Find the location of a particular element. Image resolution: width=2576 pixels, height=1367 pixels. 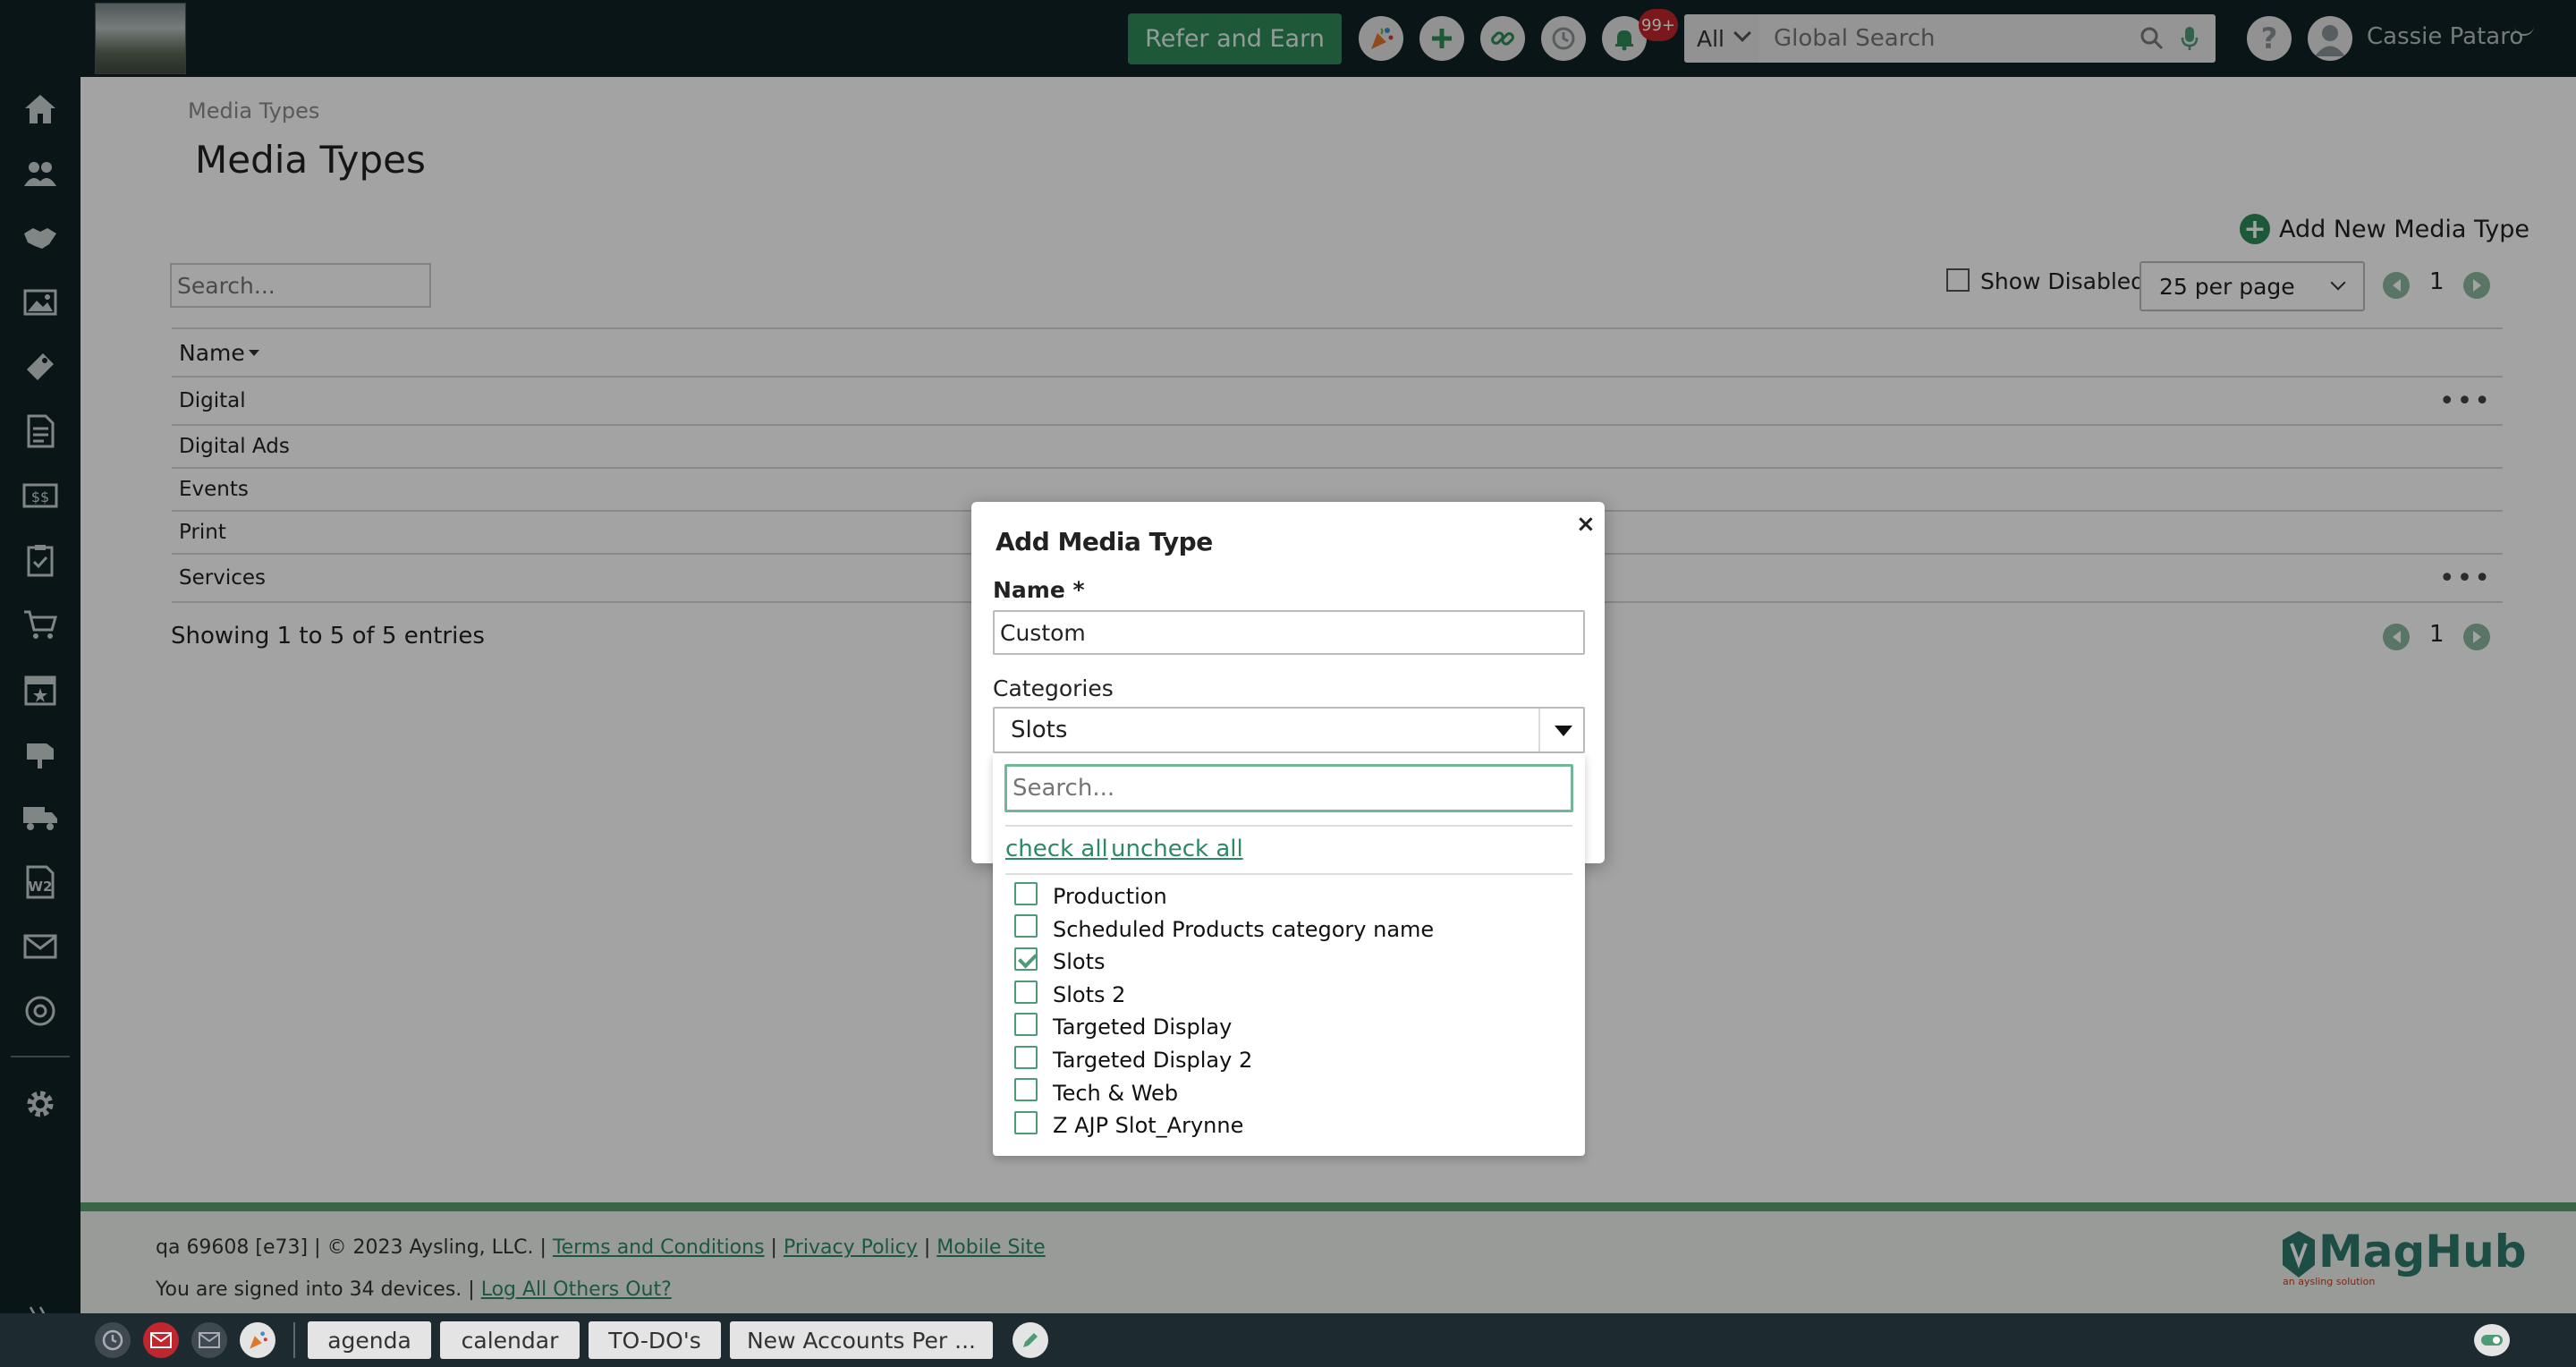

close-icon: × is located at coordinates (1586, 524).